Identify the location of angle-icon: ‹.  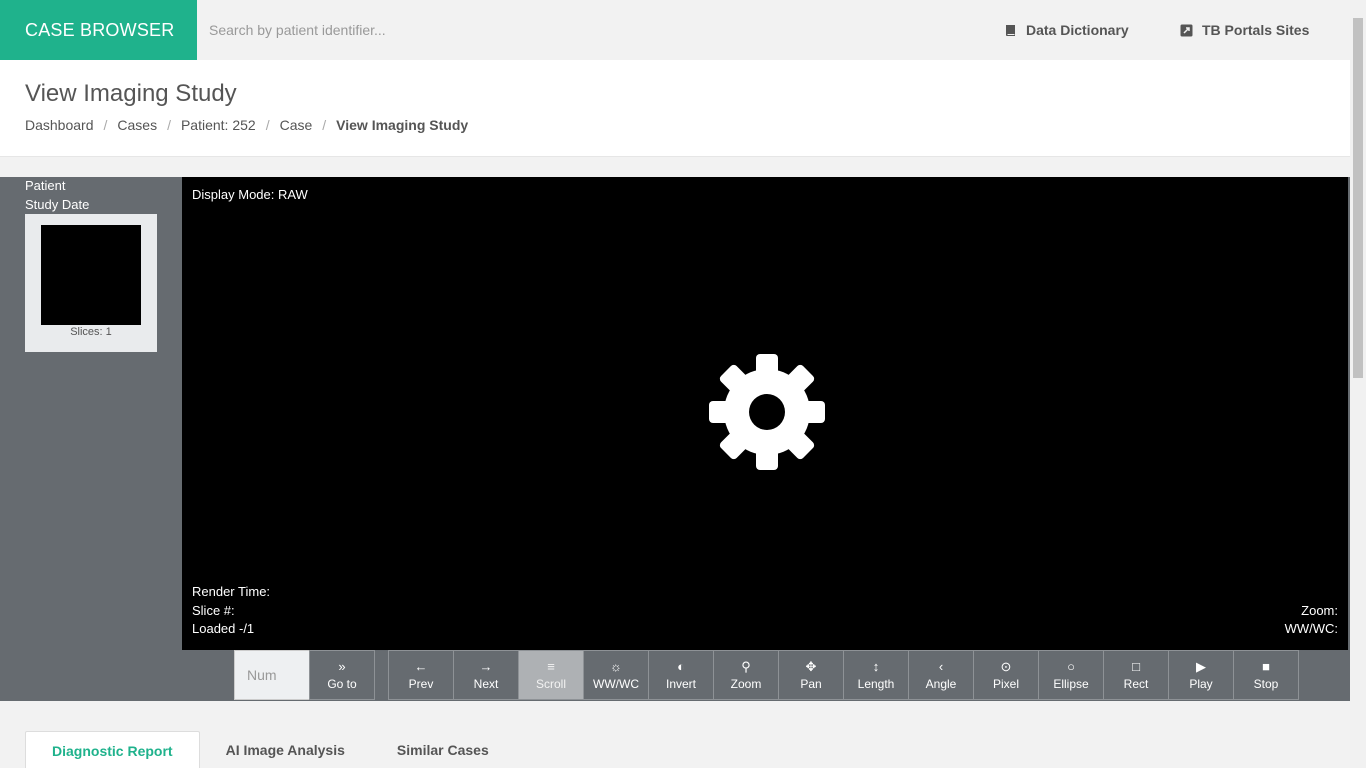
(941, 666).